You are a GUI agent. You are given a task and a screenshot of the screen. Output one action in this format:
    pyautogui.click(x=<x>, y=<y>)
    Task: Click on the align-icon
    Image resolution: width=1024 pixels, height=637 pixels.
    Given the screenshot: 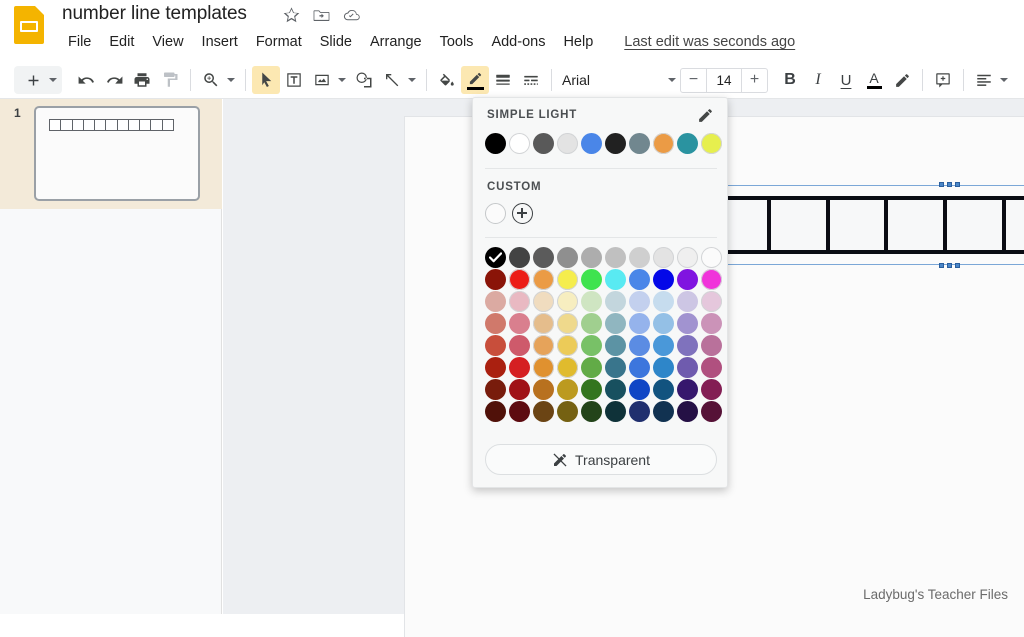 What is the action you would take?
    pyautogui.click(x=984, y=80)
    